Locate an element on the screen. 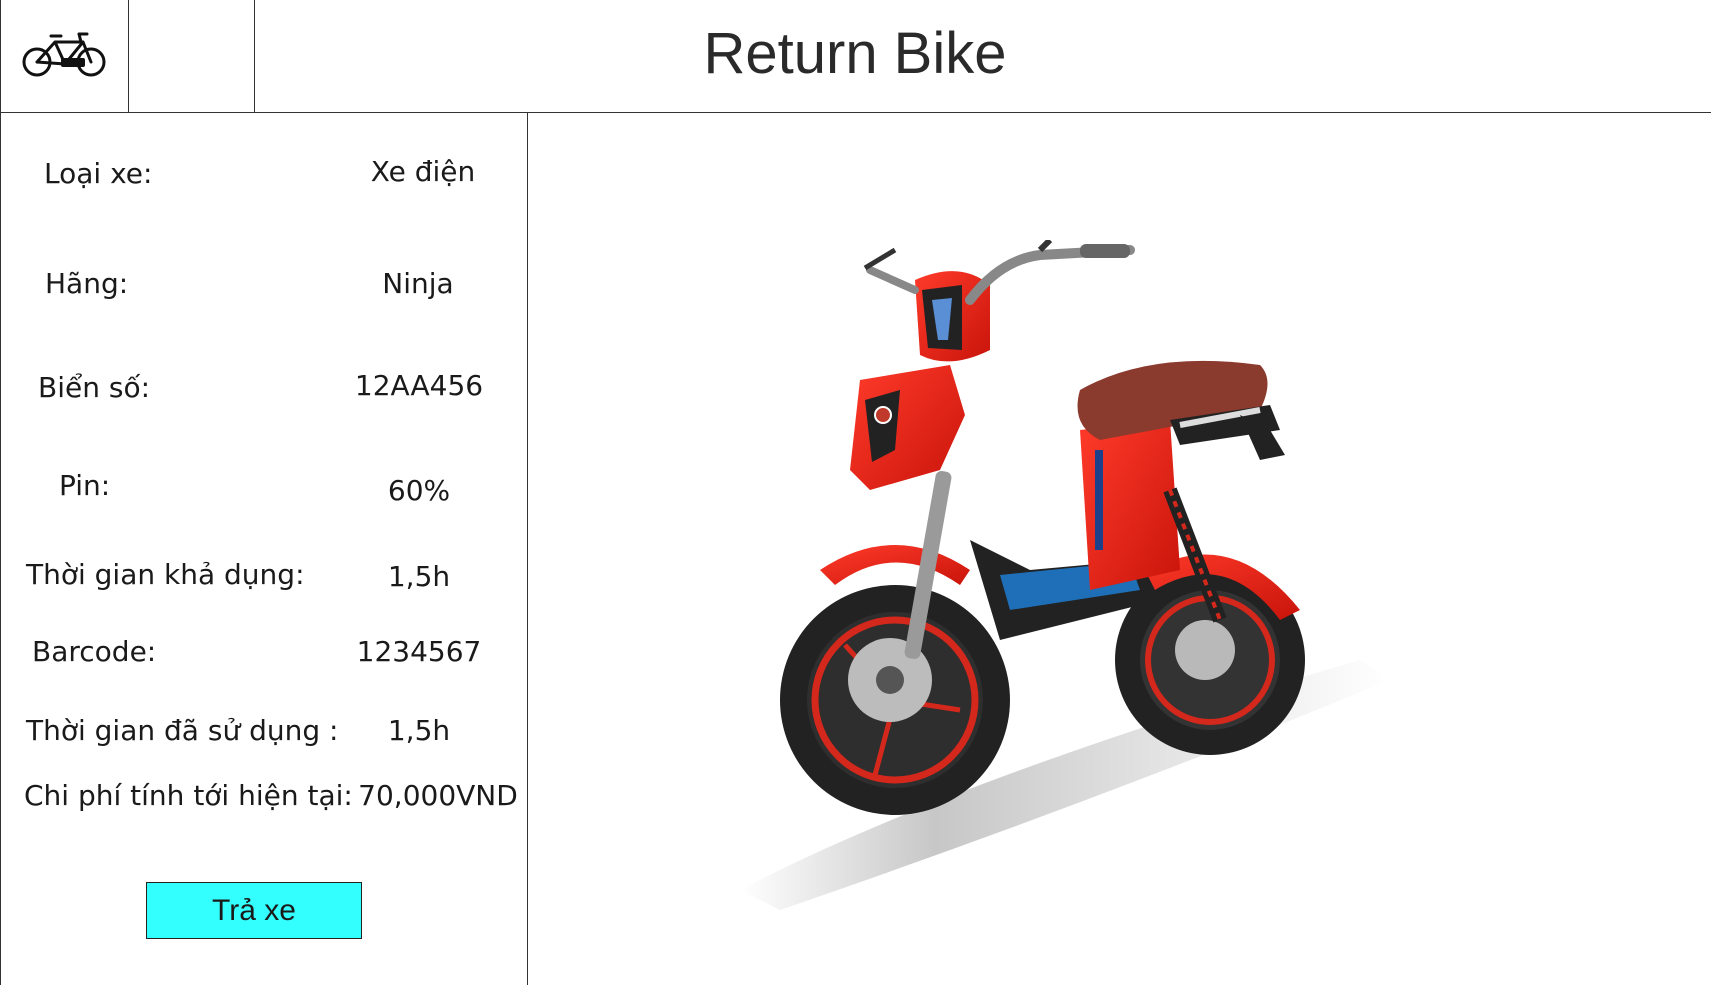  brand-value: Ninja is located at coordinates (418, 283).